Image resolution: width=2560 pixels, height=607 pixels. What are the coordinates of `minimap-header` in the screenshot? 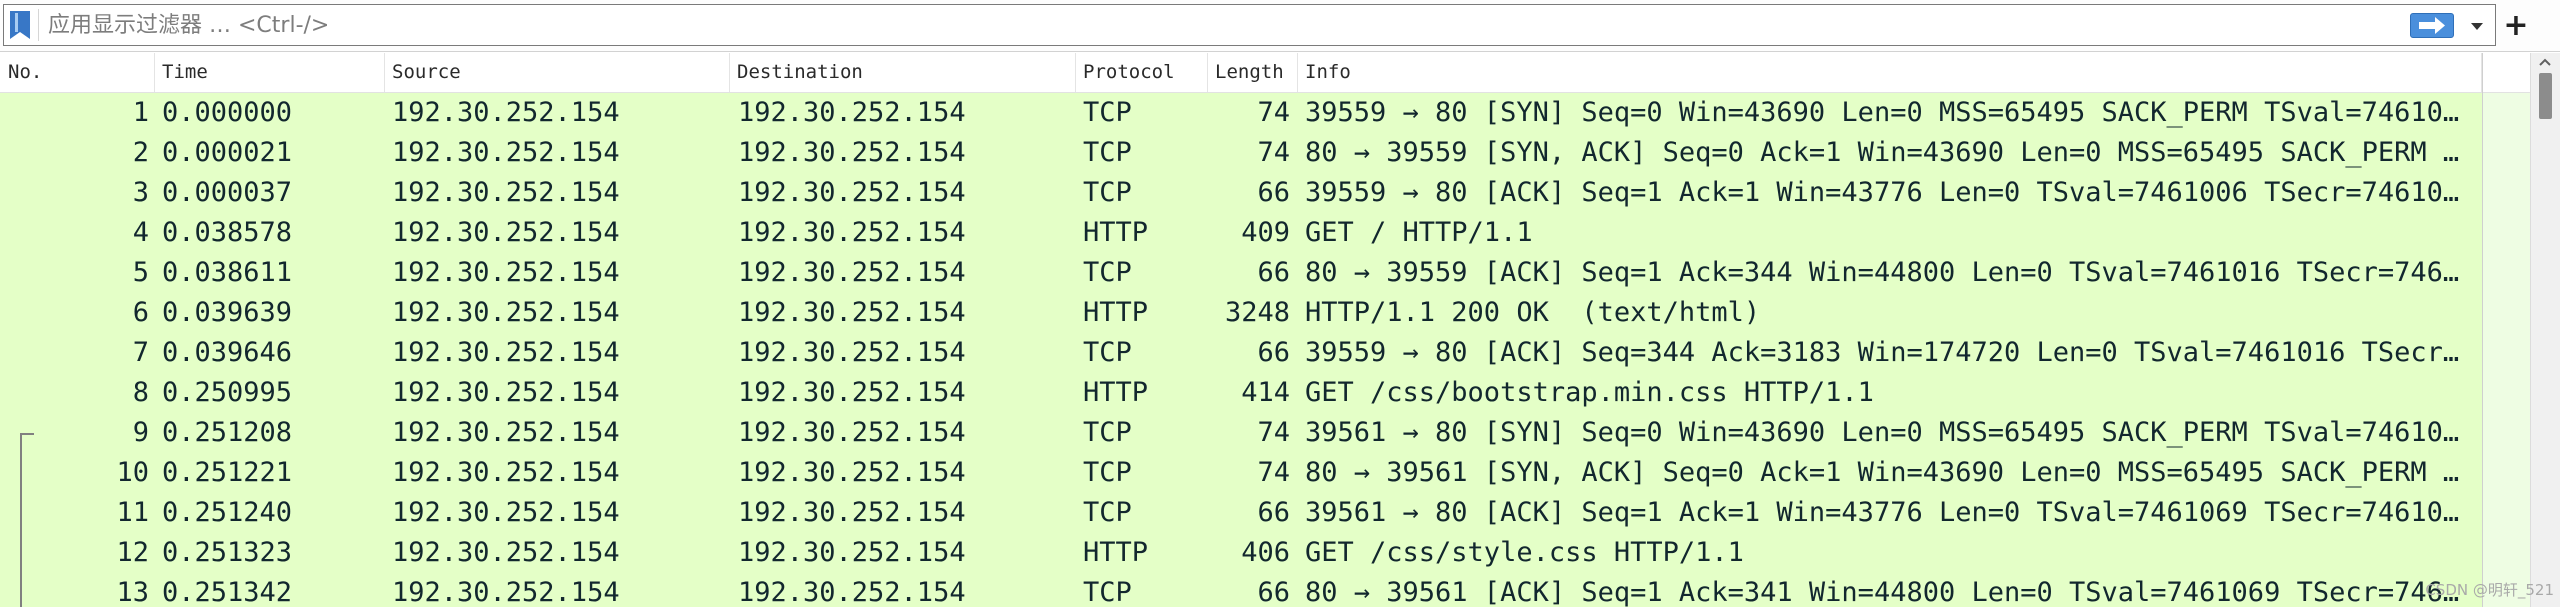 It's located at (2506, 73).